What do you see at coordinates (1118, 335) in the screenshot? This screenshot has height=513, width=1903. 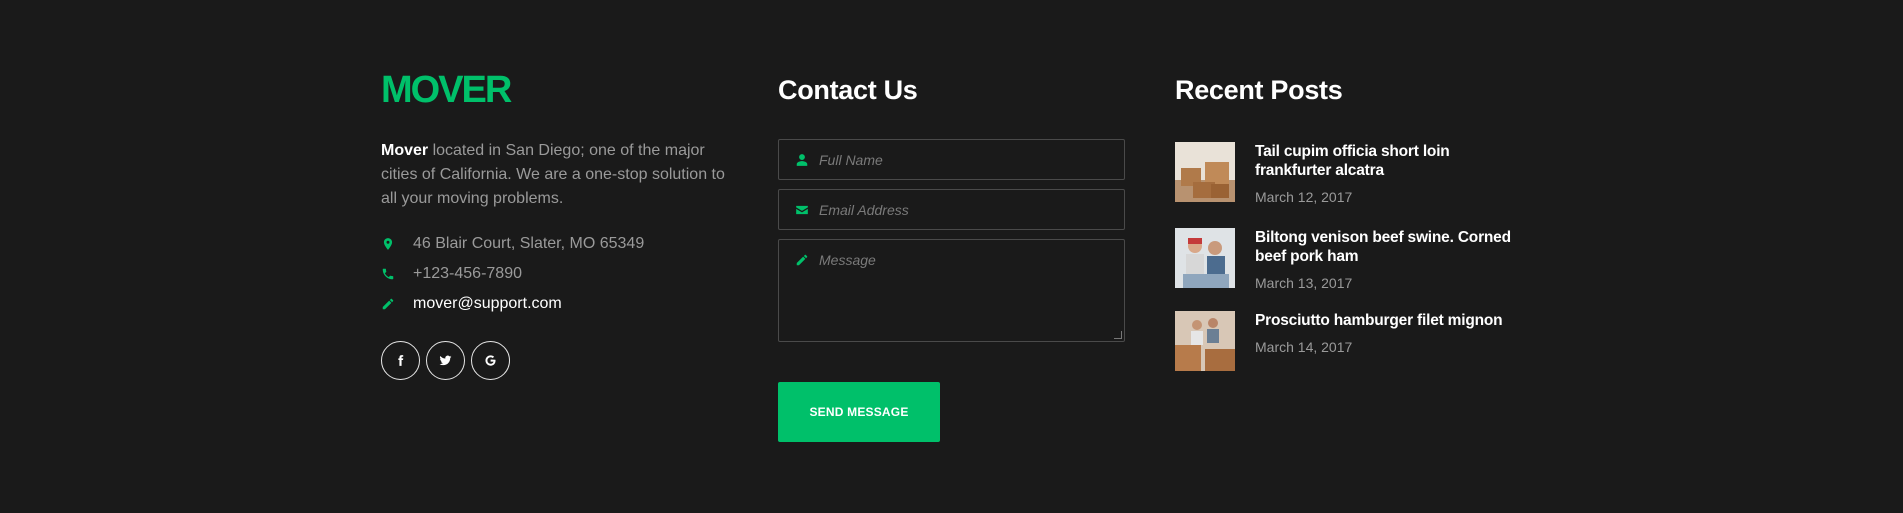 I see `resize-handle` at bounding box center [1118, 335].